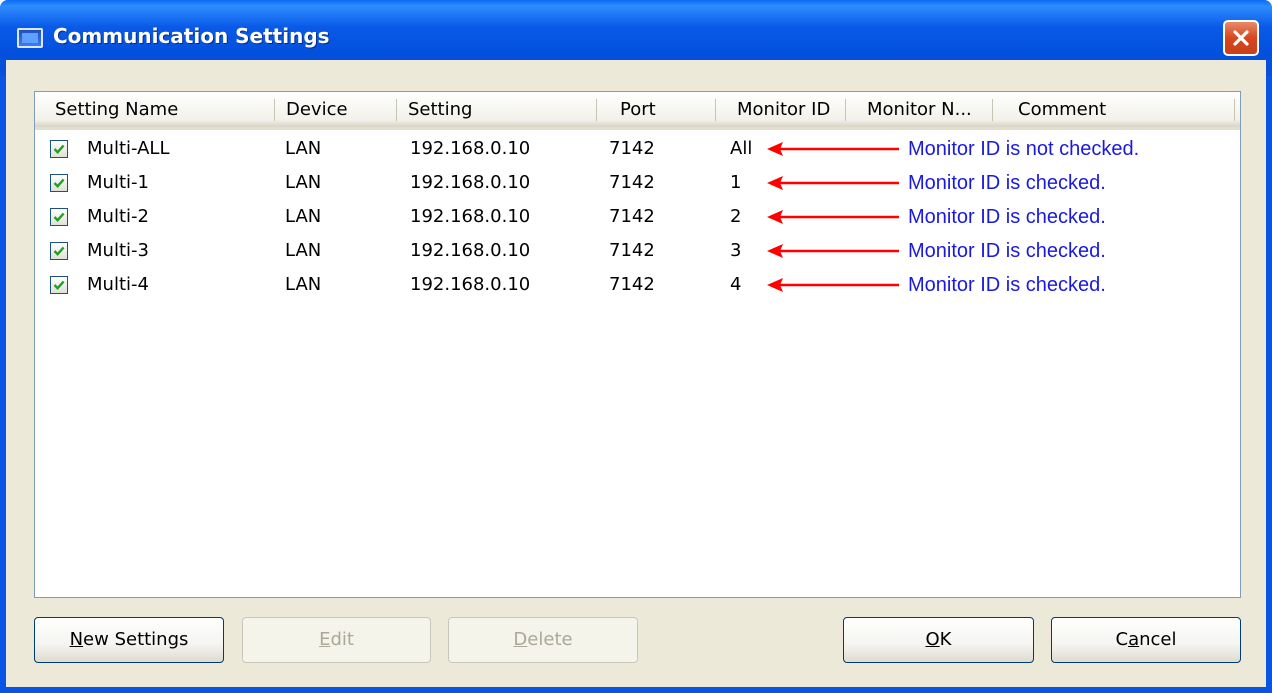 The image size is (1272, 693). Describe the element at coordinates (1062, 109) in the screenshot. I see `column-header-comment: Comment` at that location.